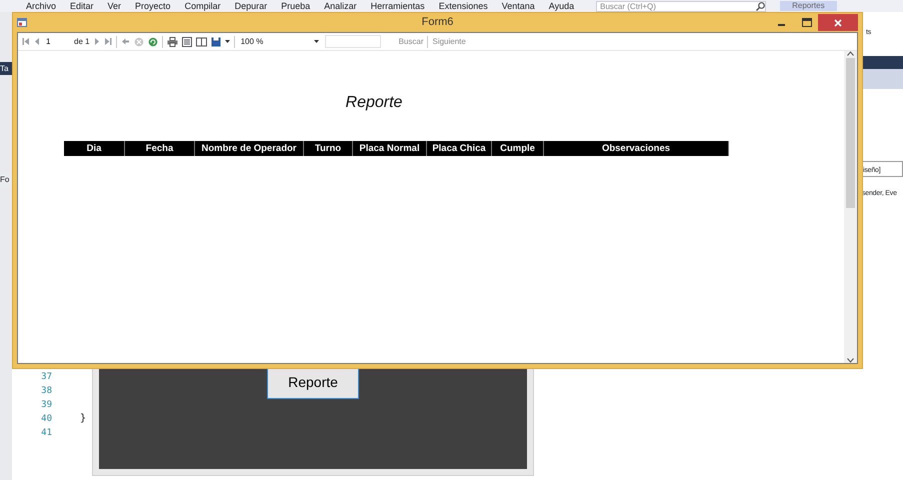 The width and height of the screenshot is (903, 480). What do you see at coordinates (882, 62) in the screenshot?
I see `toolbar-background` at bounding box center [882, 62].